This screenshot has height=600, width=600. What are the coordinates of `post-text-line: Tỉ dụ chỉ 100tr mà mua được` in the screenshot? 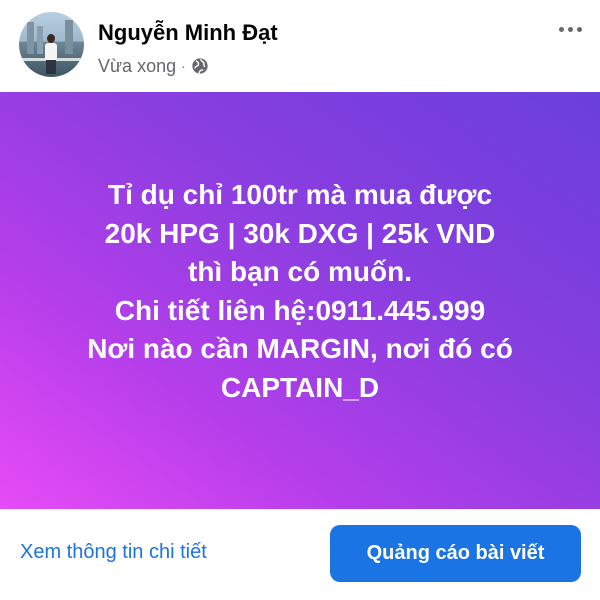 It's located at (300, 194).